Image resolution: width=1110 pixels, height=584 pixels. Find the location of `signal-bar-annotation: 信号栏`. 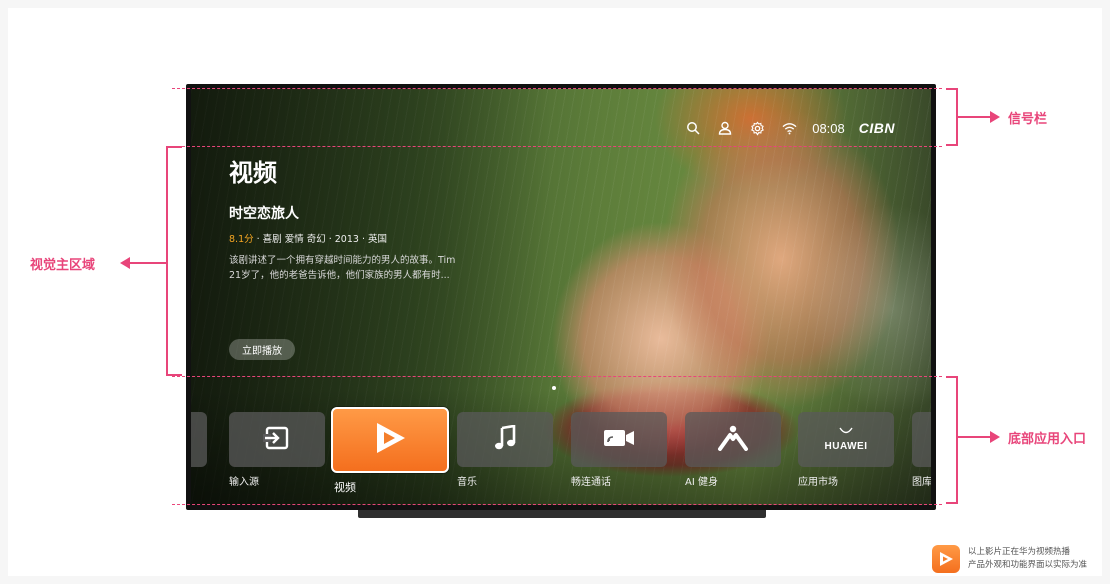

signal-bar-annotation: 信号栏 is located at coordinates (1028, 119).